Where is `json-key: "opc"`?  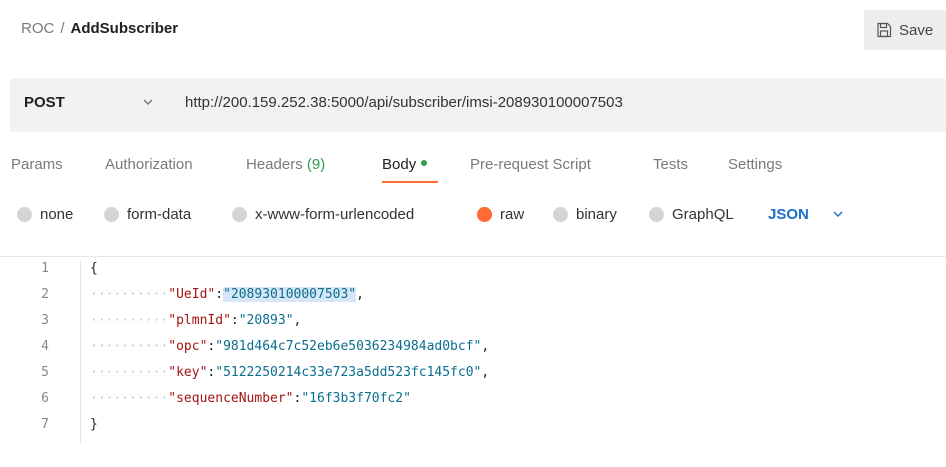 json-key: "opc" is located at coordinates (188, 346).